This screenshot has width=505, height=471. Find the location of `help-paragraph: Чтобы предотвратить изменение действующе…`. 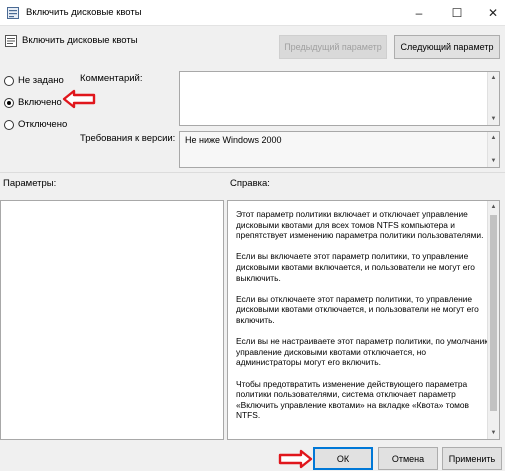

help-paragraph: Чтобы предотвратить изменение действующе… is located at coordinates (352, 399).